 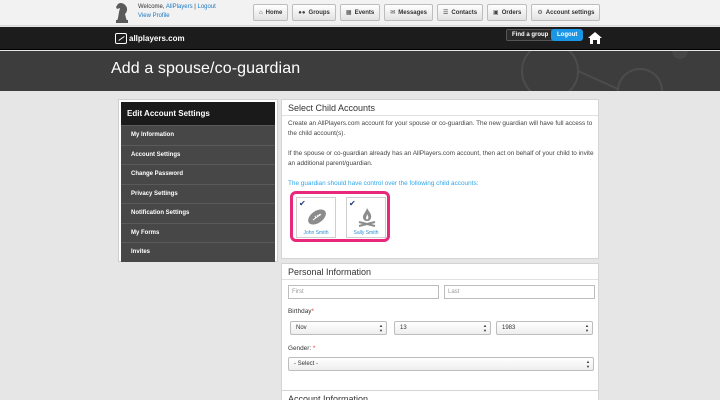 I want to click on football-icon, so click(x=317, y=217).